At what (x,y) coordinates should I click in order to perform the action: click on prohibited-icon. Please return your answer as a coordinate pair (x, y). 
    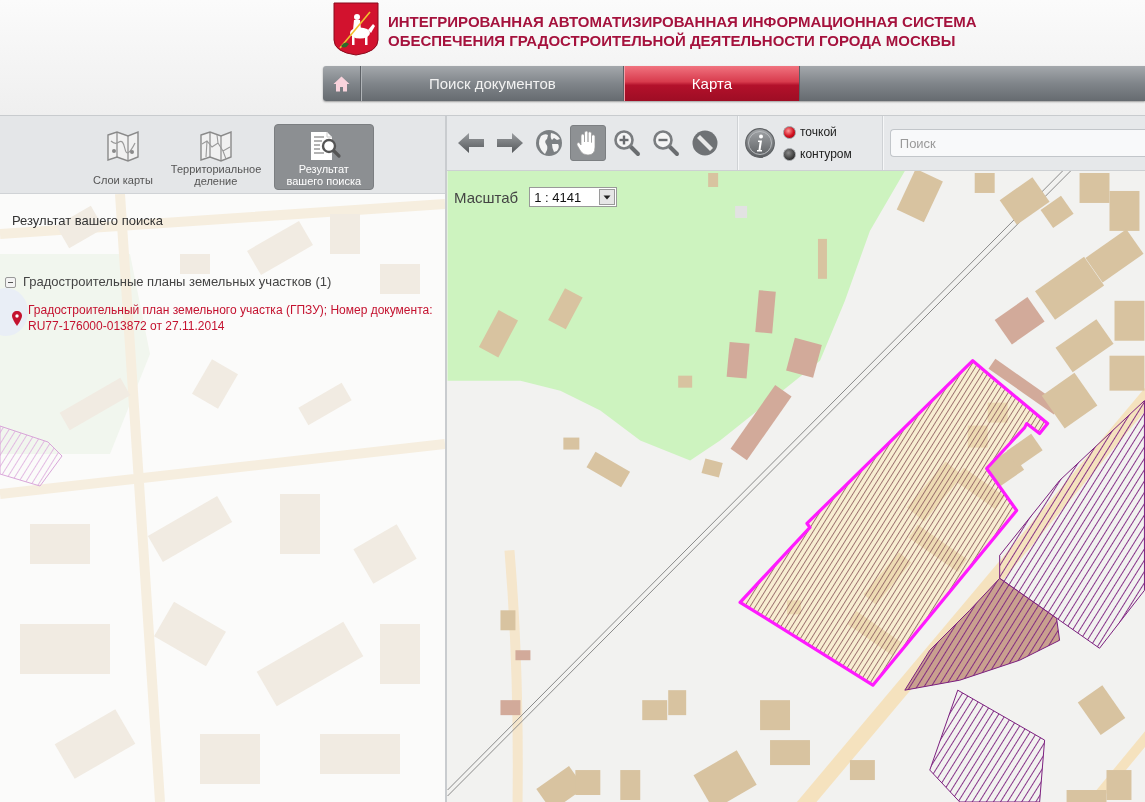
    Looking at the image, I should click on (705, 143).